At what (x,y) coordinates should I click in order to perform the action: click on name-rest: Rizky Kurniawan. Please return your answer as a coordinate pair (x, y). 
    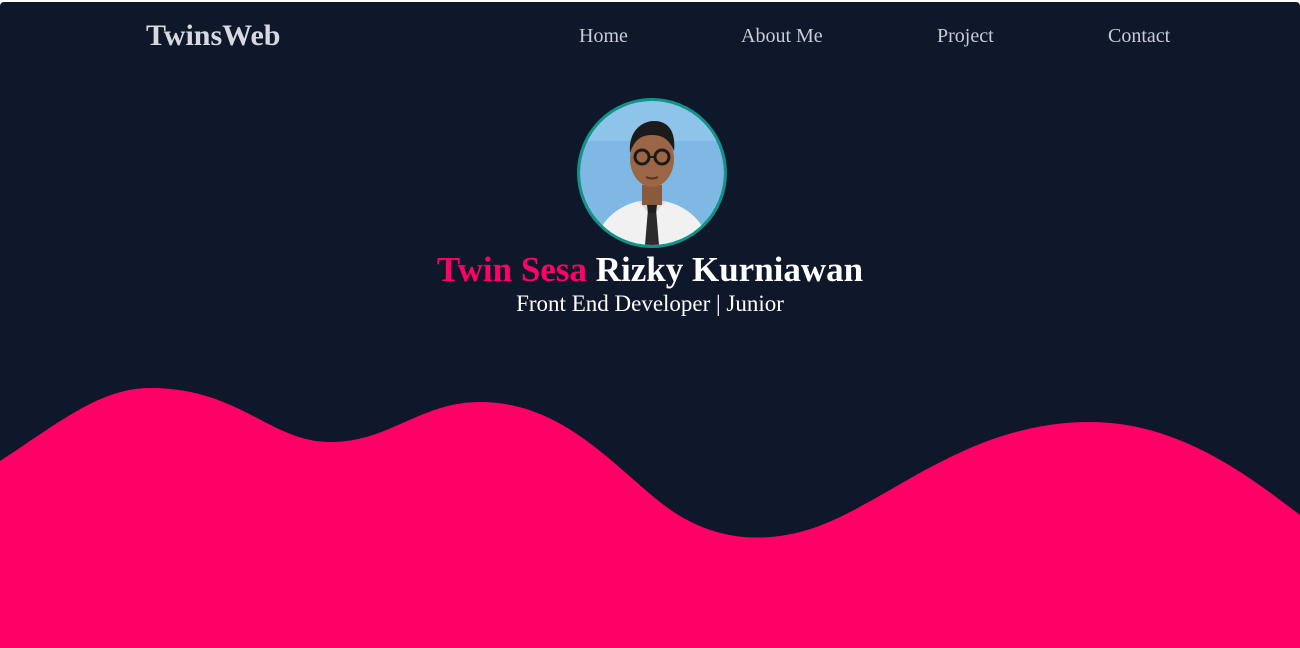
    Looking at the image, I should click on (729, 269).